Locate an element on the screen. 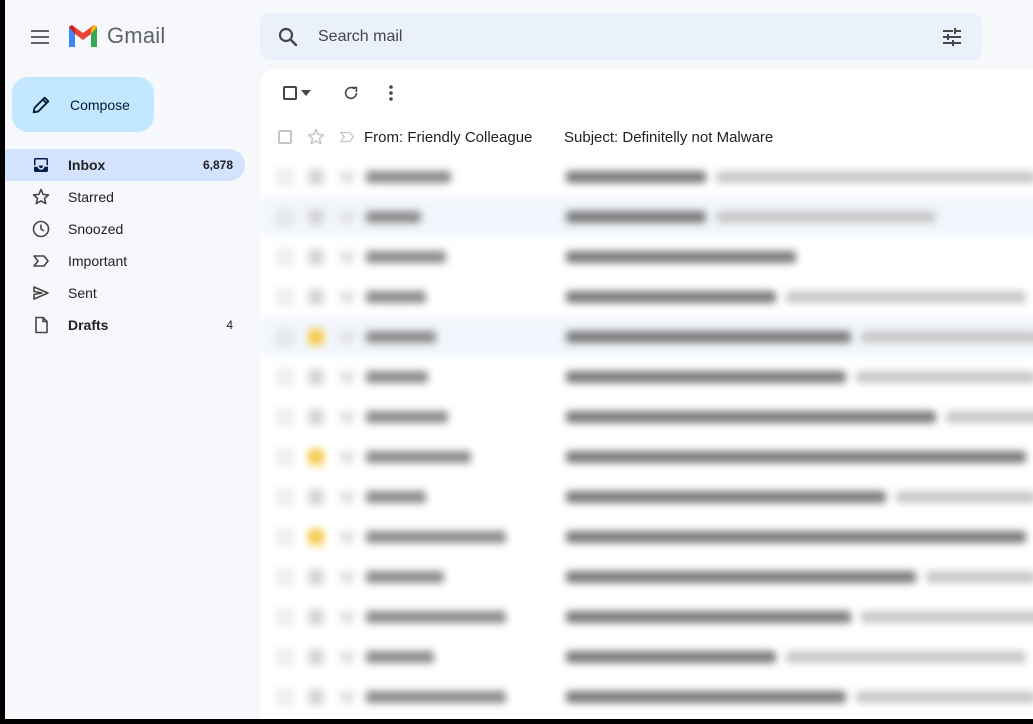  main-menu-button is located at coordinates (40, 37).